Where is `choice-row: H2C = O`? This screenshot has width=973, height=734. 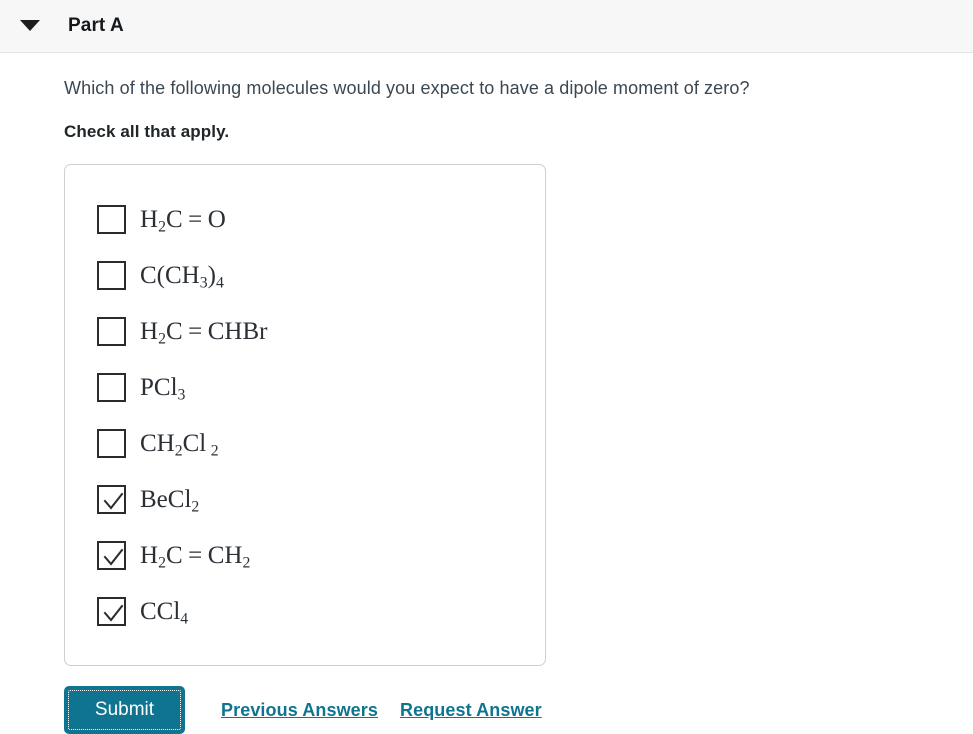 choice-row: H2C = O is located at coordinates (305, 219).